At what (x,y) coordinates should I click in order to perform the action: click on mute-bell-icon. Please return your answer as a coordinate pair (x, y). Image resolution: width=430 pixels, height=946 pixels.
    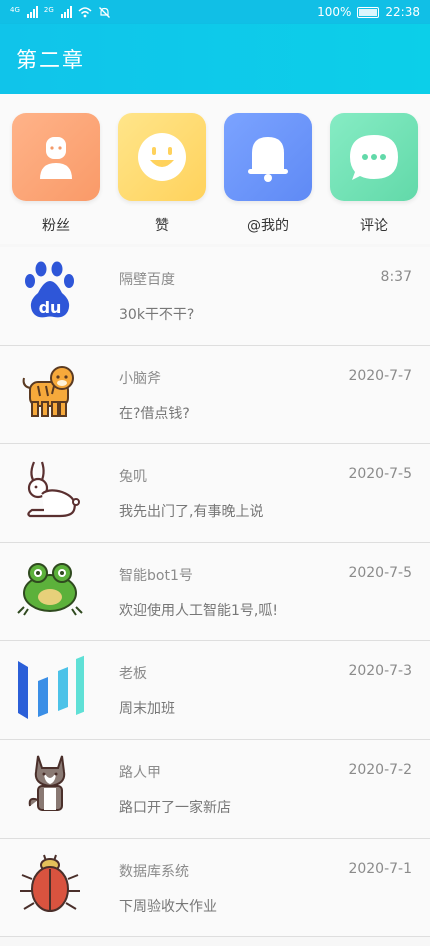
    Looking at the image, I should click on (104, 12).